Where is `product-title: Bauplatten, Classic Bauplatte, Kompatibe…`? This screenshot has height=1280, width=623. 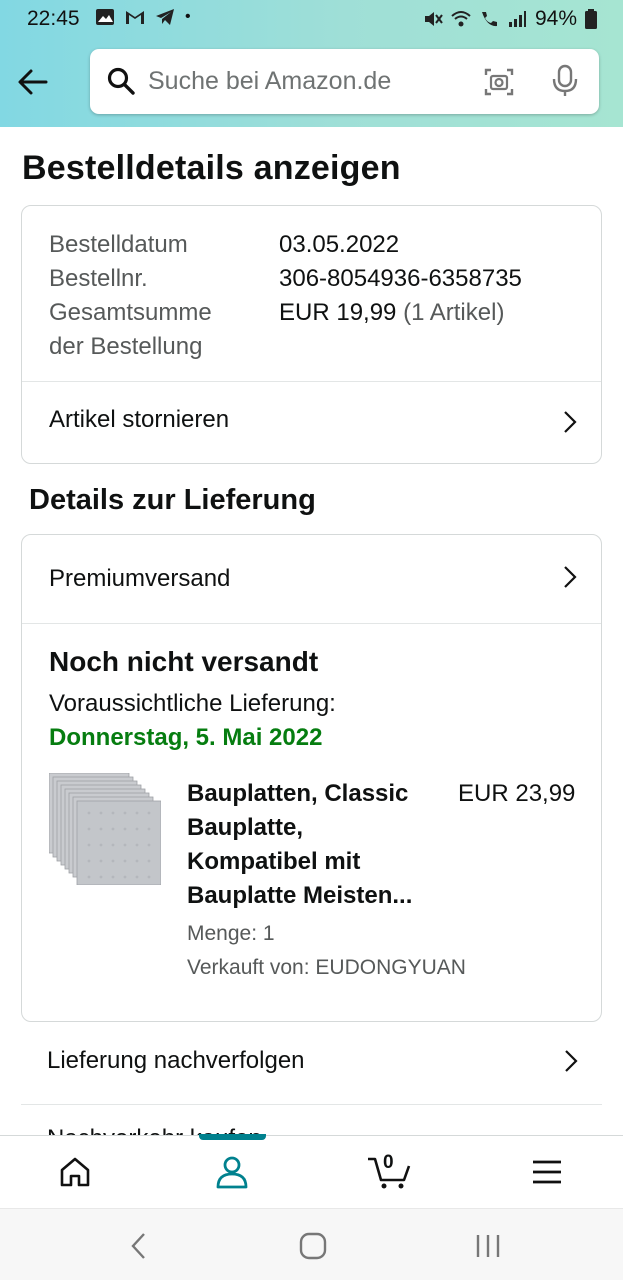
product-title: Bauplatten, Classic Bauplatte, Kompatibe… is located at coordinates (312, 845).